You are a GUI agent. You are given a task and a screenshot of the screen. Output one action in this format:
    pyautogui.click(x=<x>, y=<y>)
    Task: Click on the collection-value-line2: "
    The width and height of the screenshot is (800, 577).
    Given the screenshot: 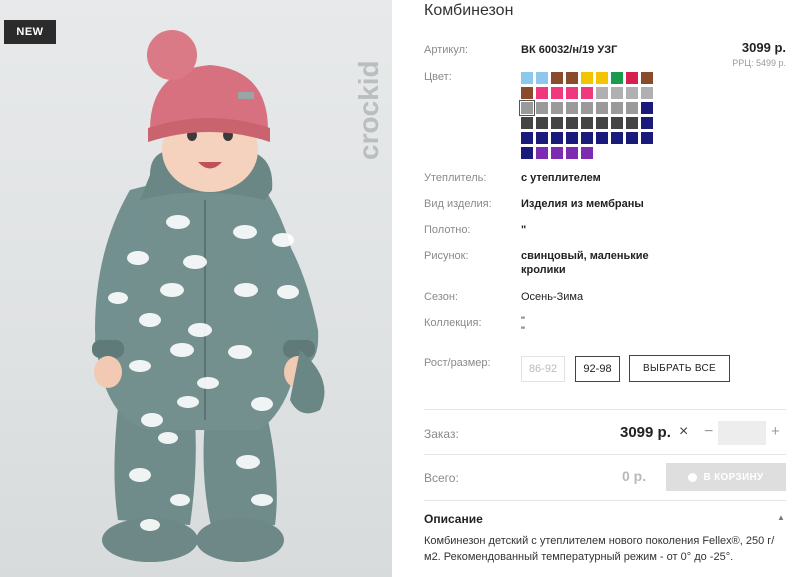 What is the action you would take?
    pyautogui.click(x=523, y=331)
    